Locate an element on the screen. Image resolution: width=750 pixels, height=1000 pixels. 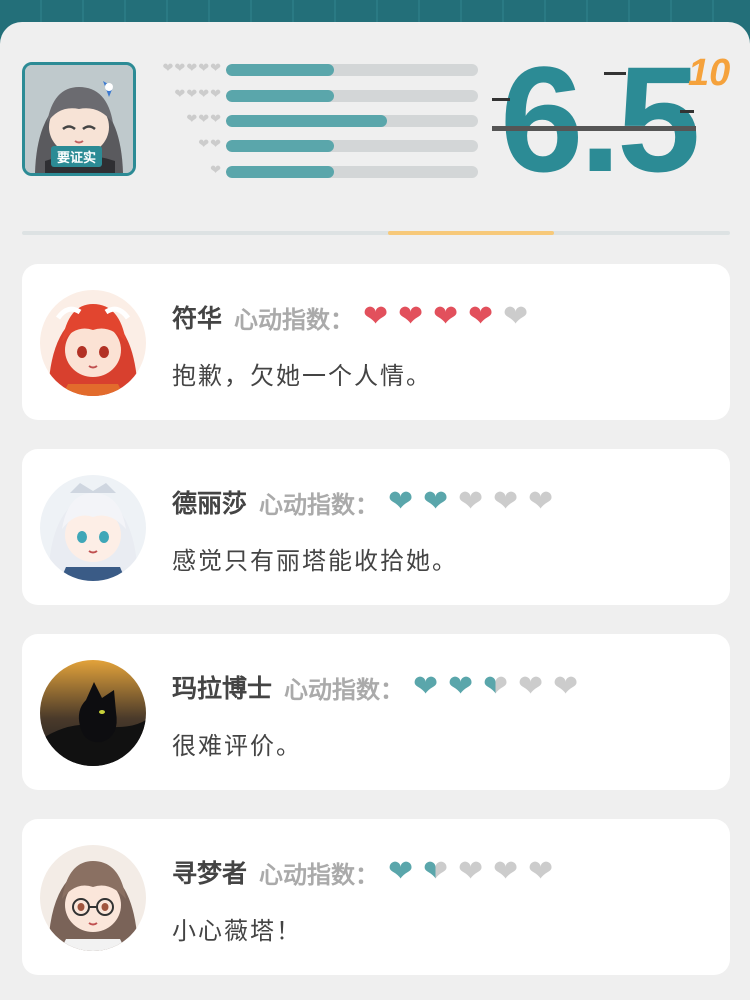
card-header: 德丽莎 心动指数： ❤ ❤ ❤ ❤ ❤ is located at coordinates (366, 502).